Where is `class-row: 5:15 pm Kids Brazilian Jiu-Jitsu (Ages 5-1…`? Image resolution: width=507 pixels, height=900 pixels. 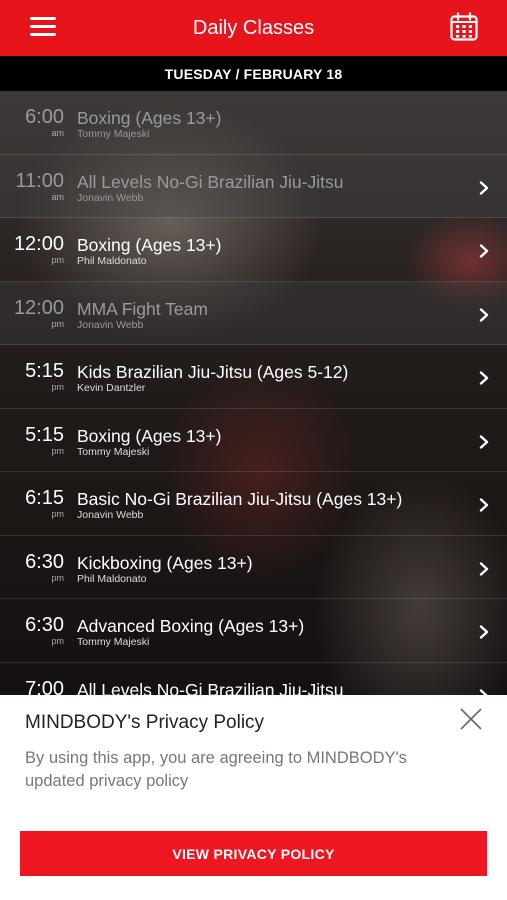 class-row: 5:15 pm Kids Brazilian Jiu-Jitsu (Ages 5-1… is located at coordinates (253, 377).